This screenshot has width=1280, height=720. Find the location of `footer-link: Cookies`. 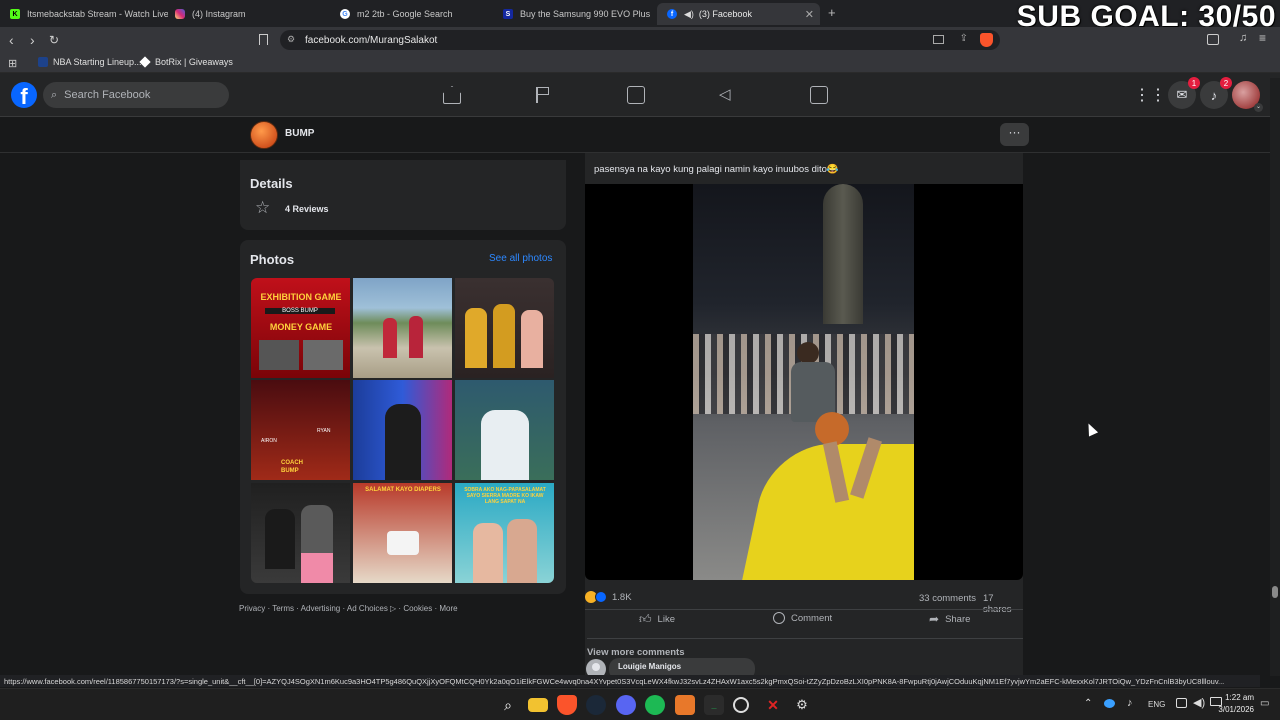

footer-link: Cookies is located at coordinates (417, 608).